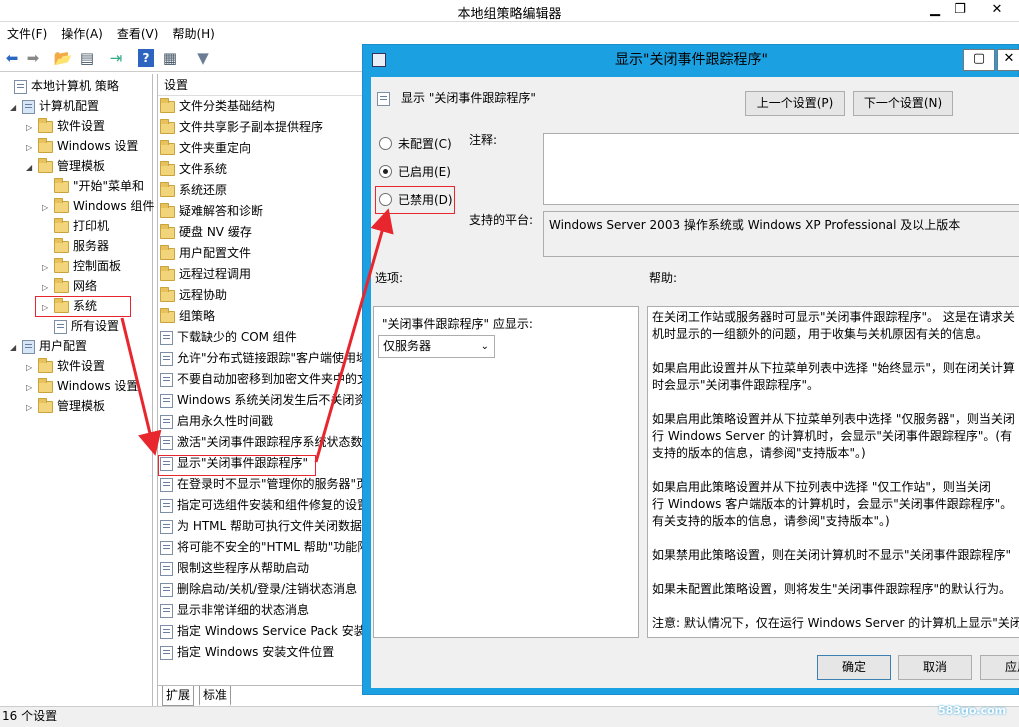 This screenshot has height=727, width=1019. What do you see at coordinates (141, 386) in the screenshot?
I see `arrow-system-to-policy` at bounding box center [141, 386].